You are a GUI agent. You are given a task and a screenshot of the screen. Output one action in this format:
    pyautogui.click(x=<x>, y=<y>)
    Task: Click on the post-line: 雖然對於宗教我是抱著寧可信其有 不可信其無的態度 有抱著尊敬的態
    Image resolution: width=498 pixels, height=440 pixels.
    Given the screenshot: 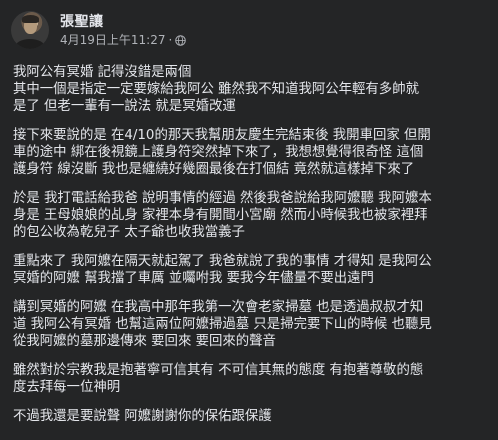 What is the action you would take?
    pyautogui.click(x=218, y=370)
    